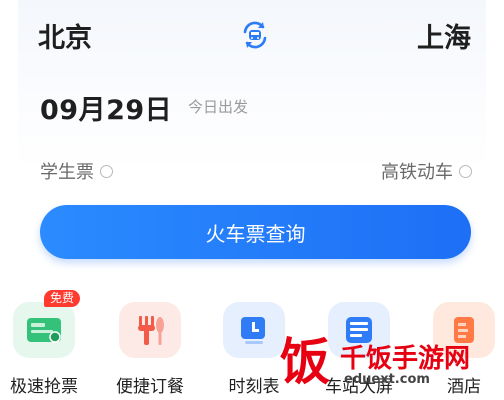 The height and width of the screenshot is (400, 504). Describe the element at coordinates (150, 387) in the screenshot. I see `service-label: 便捷订餐` at that location.